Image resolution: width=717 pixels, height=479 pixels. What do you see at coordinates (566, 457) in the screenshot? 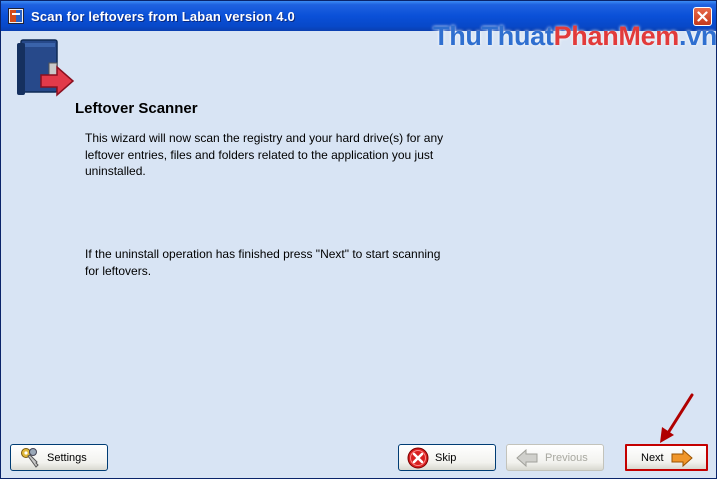
I see `previous-button-label: Previous` at bounding box center [566, 457].